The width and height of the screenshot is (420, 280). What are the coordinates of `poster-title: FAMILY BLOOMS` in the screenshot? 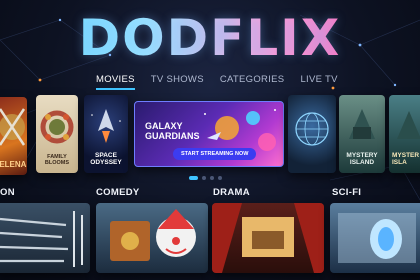 It's located at (57, 160).